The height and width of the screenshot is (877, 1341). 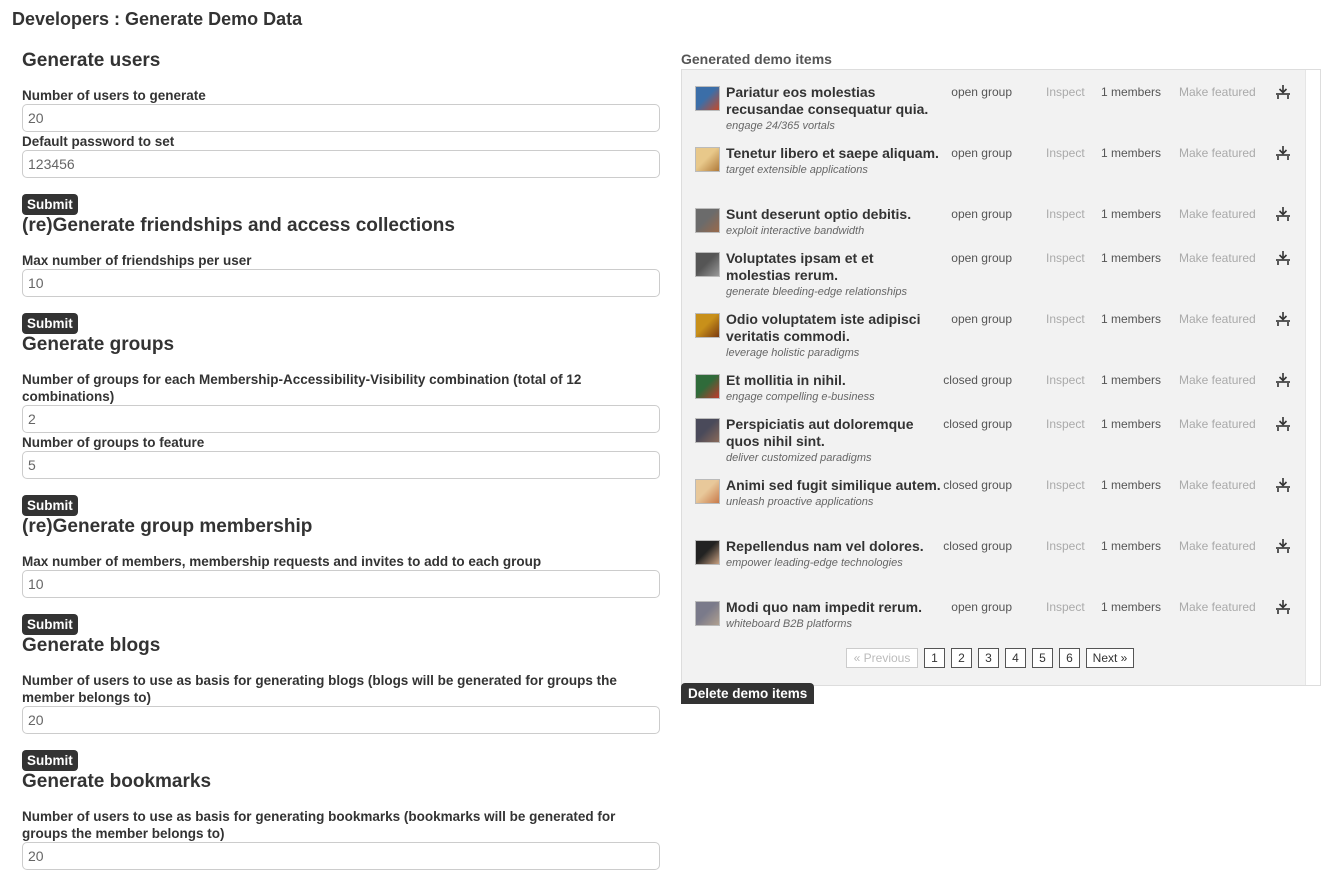 What do you see at coordinates (795, 231) in the screenshot?
I see `demo-item-subtitle: exploit interactive bandwidth` at bounding box center [795, 231].